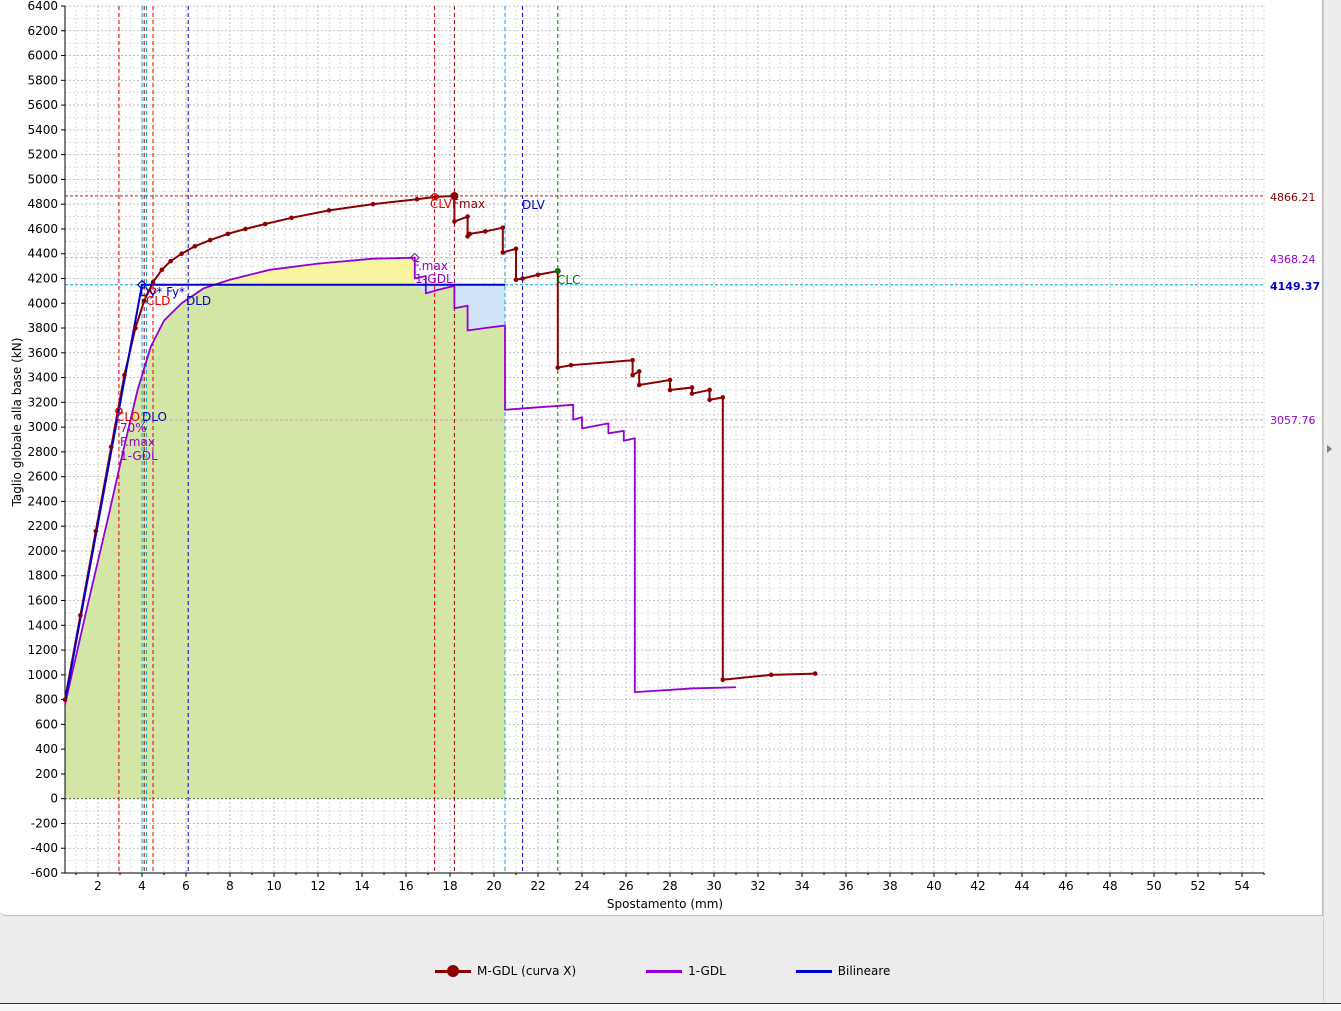 This screenshot has width=1341, height=1011. Describe the element at coordinates (42, 601) in the screenshot. I see `y-tick-label: 1600` at that location.